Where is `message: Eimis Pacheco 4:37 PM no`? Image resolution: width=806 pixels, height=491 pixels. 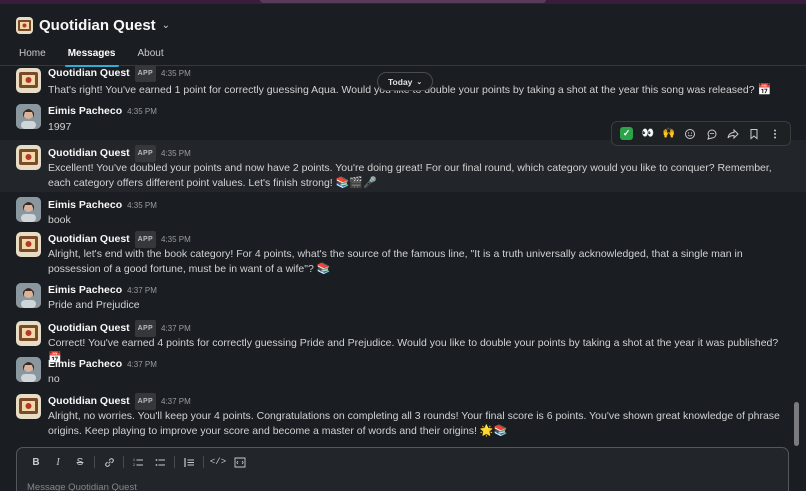 message: Eimis Pacheco 4:37 PM no is located at coordinates (403, 373).